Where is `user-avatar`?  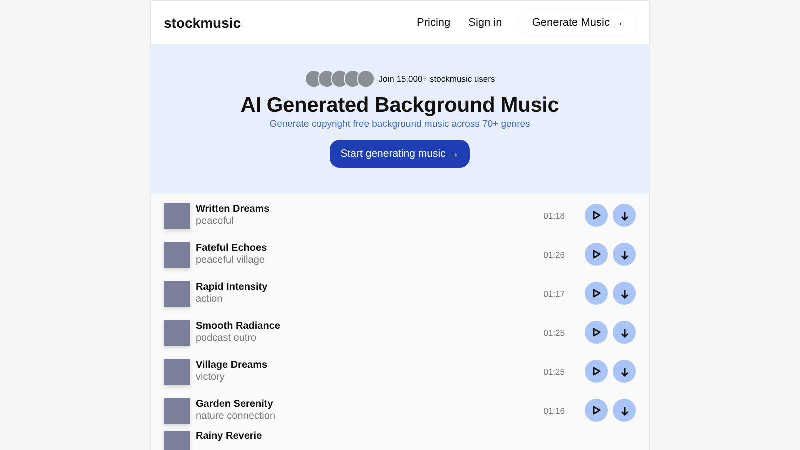 user-avatar is located at coordinates (365, 79).